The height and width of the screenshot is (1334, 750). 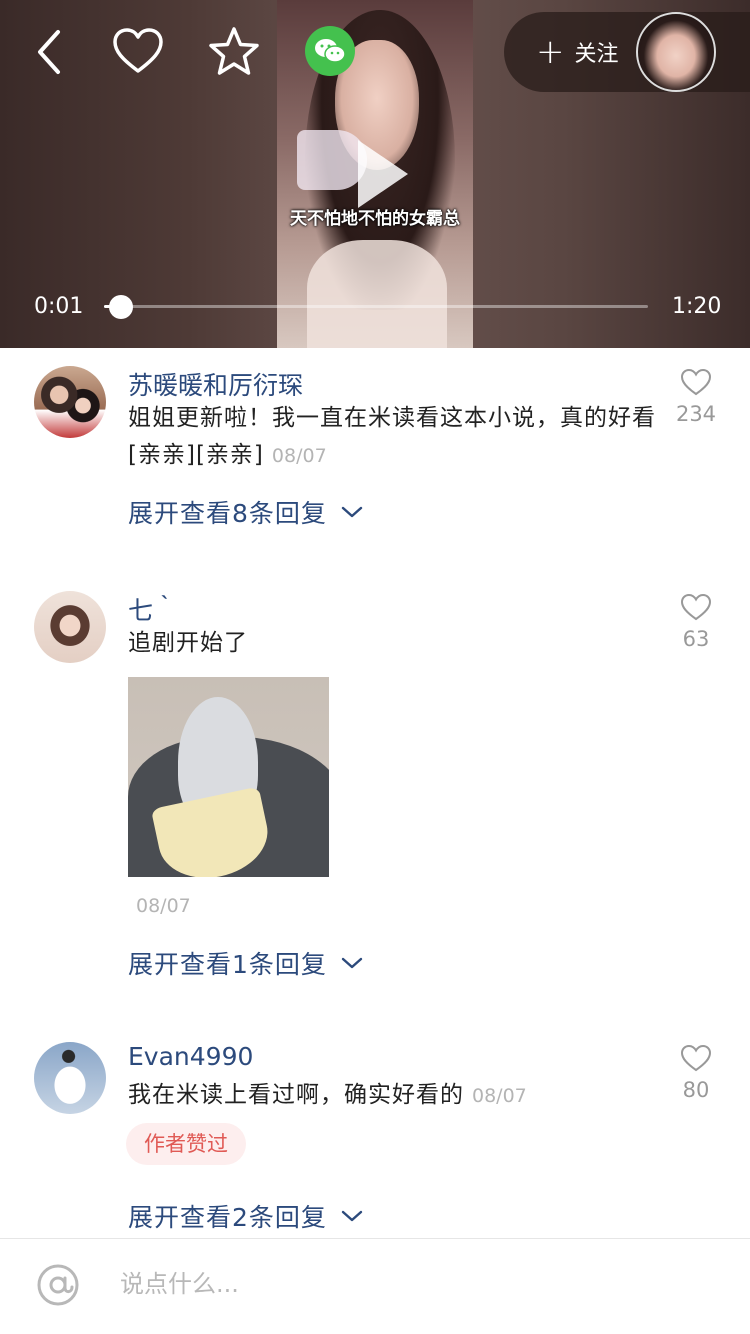 What do you see at coordinates (227, 964) in the screenshot?
I see `expand-label: 展开查看1条回复` at bounding box center [227, 964].